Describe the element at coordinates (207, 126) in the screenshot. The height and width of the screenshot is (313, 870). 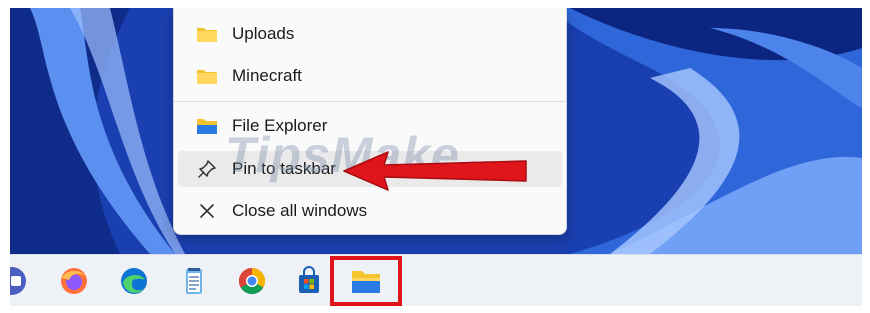
I see `file-explorer-icon` at that location.